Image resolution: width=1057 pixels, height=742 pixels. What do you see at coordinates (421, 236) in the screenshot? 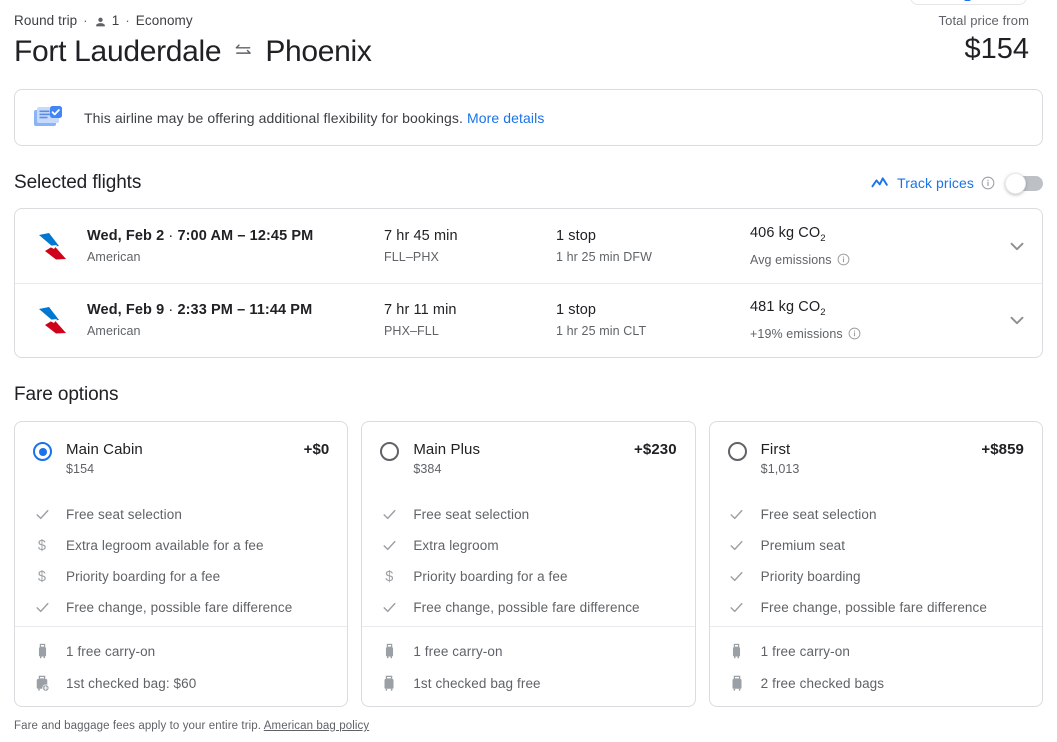
I see `duration-value-outbound: 7 hr 45 min` at bounding box center [421, 236].